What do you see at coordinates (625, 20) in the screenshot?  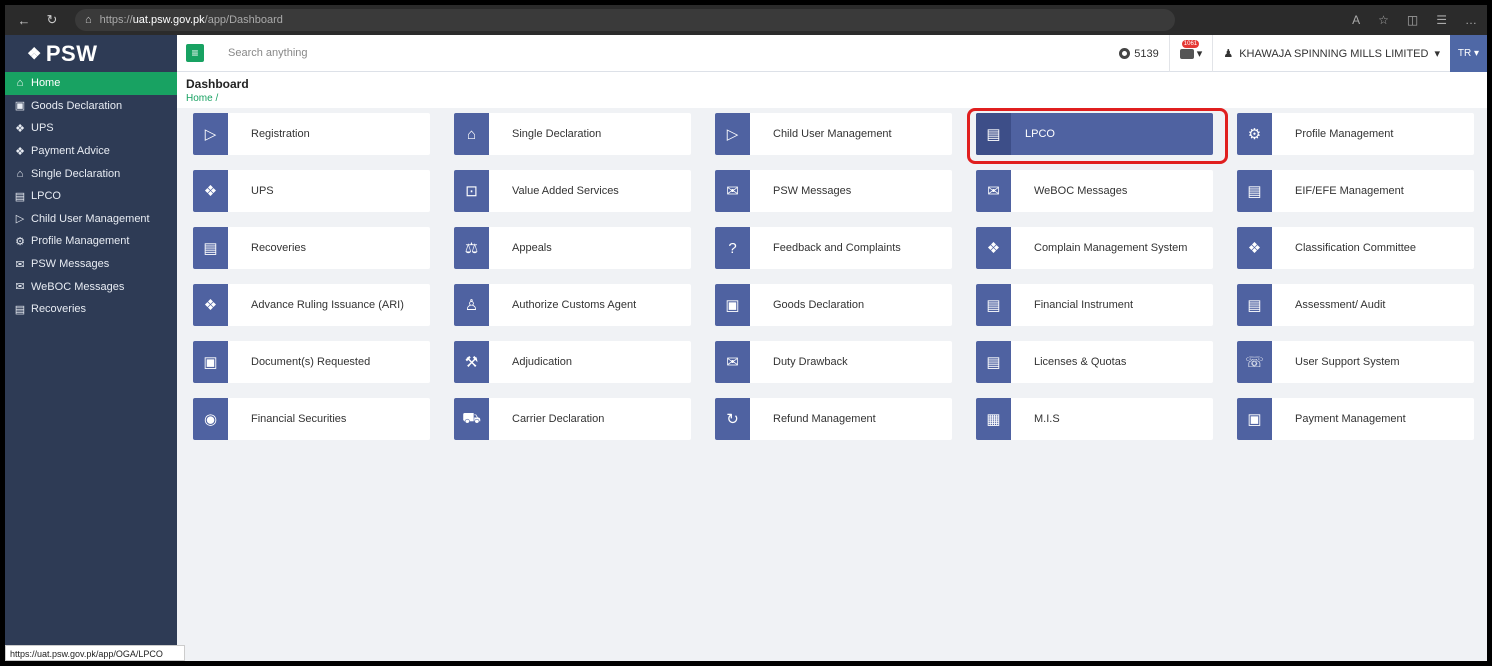 I see `address-bar: ⌂ https://uat.psw.gov.pk/app/Dashboard` at bounding box center [625, 20].